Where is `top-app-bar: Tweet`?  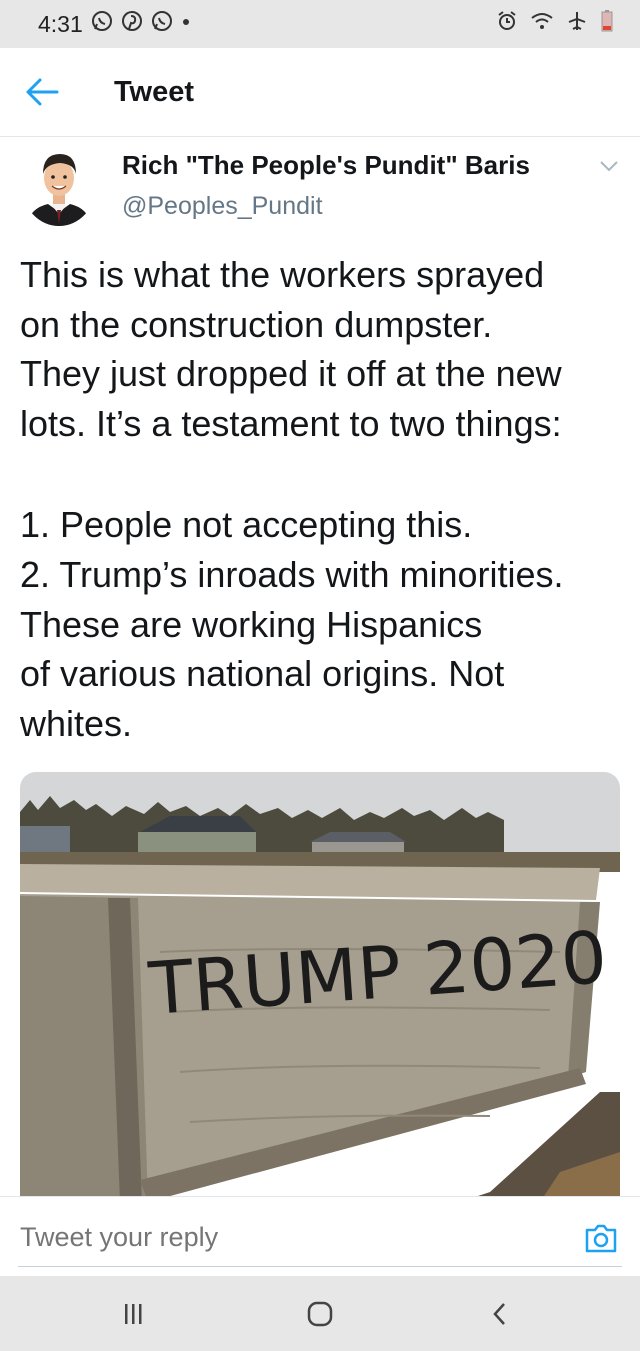 top-app-bar: Tweet is located at coordinates (320, 92).